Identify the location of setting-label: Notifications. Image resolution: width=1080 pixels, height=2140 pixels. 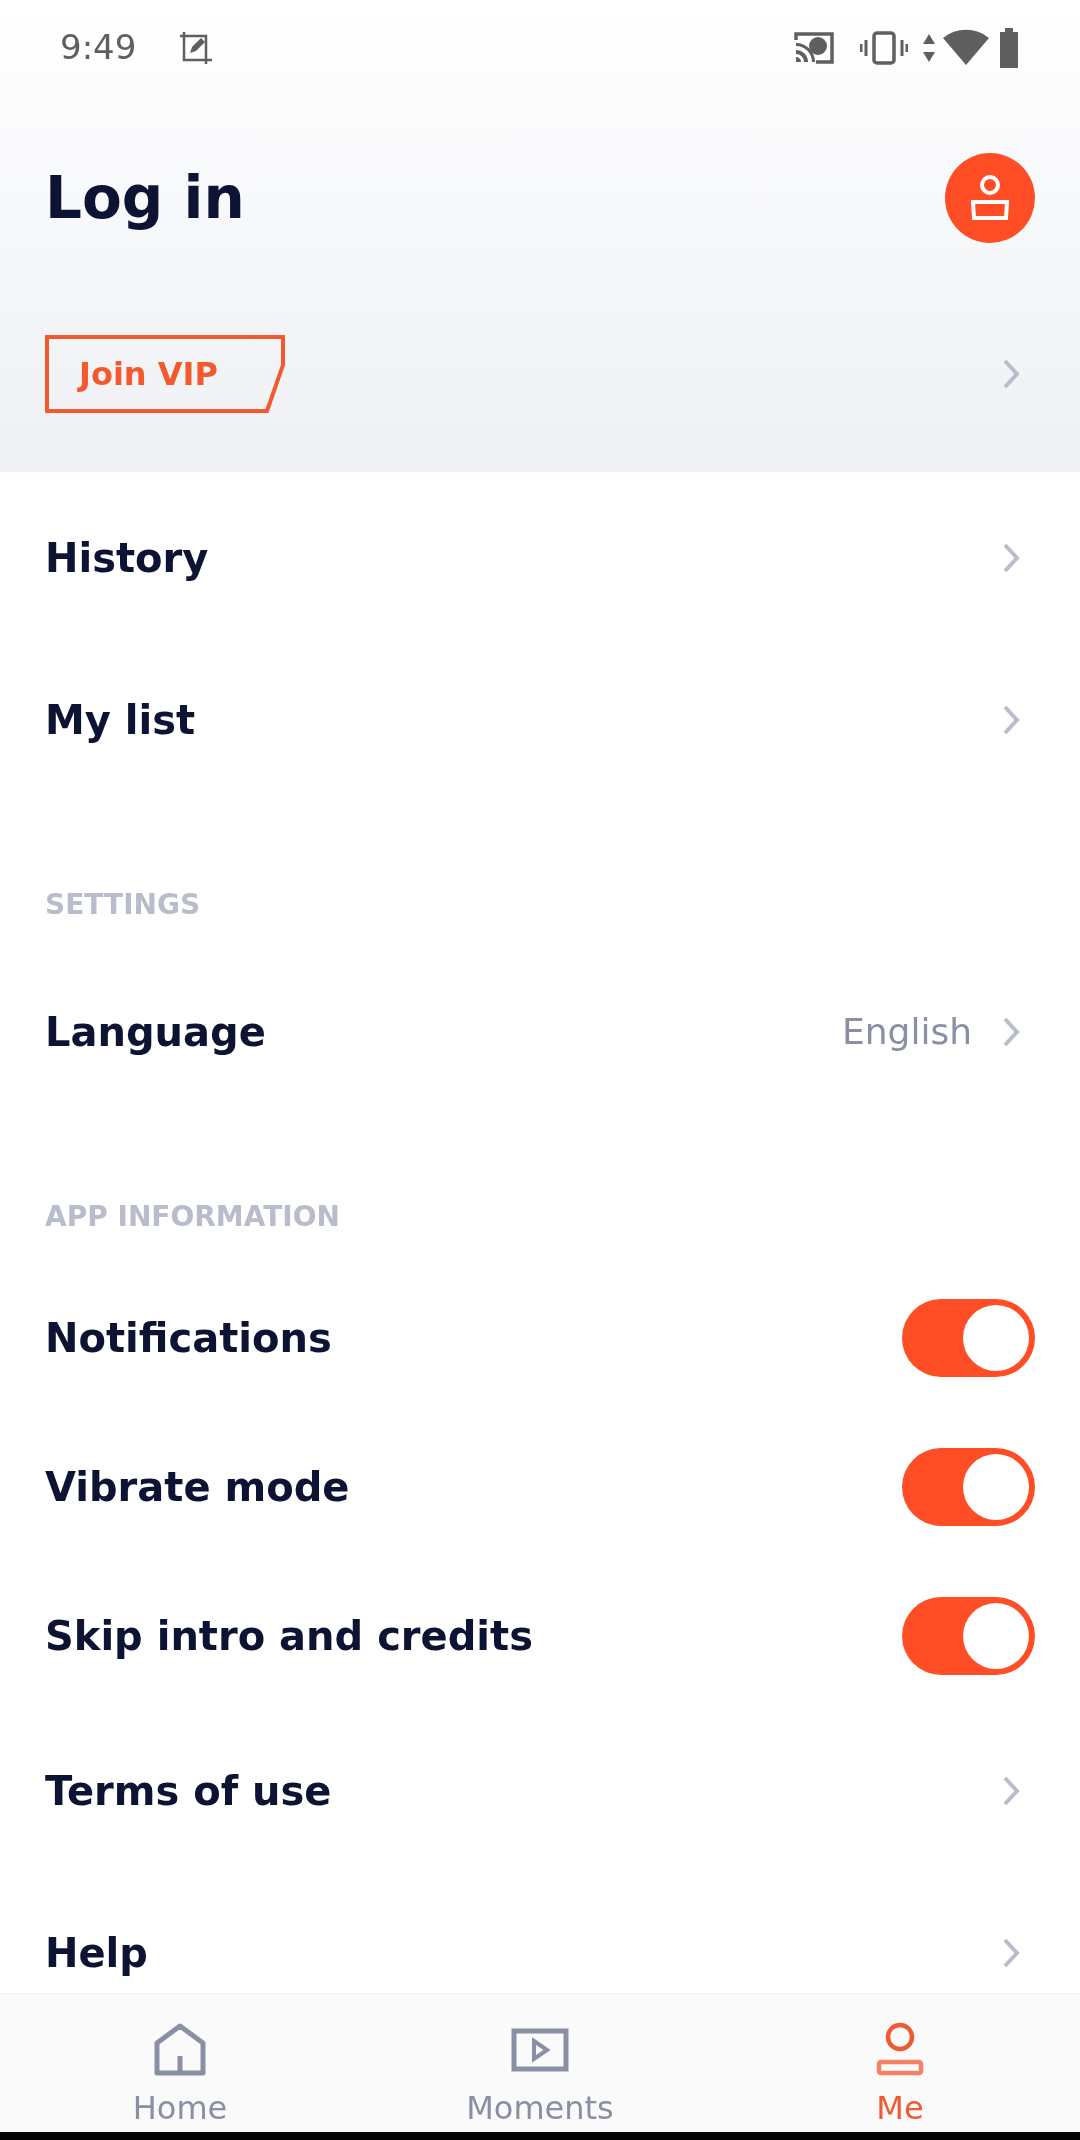
(189, 1338).